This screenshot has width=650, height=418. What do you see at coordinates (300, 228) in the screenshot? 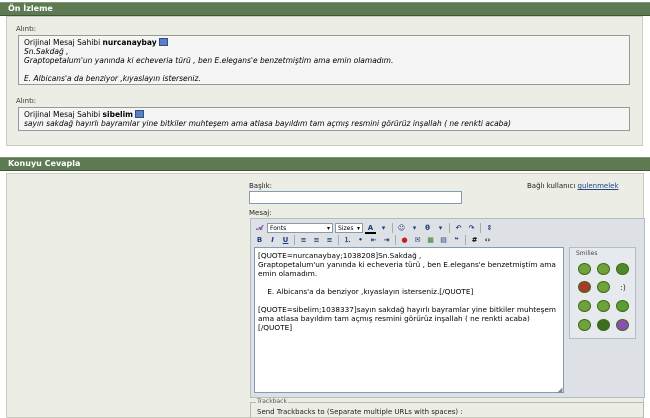
I see `font-select: Fonts ▾` at bounding box center [300, 228].